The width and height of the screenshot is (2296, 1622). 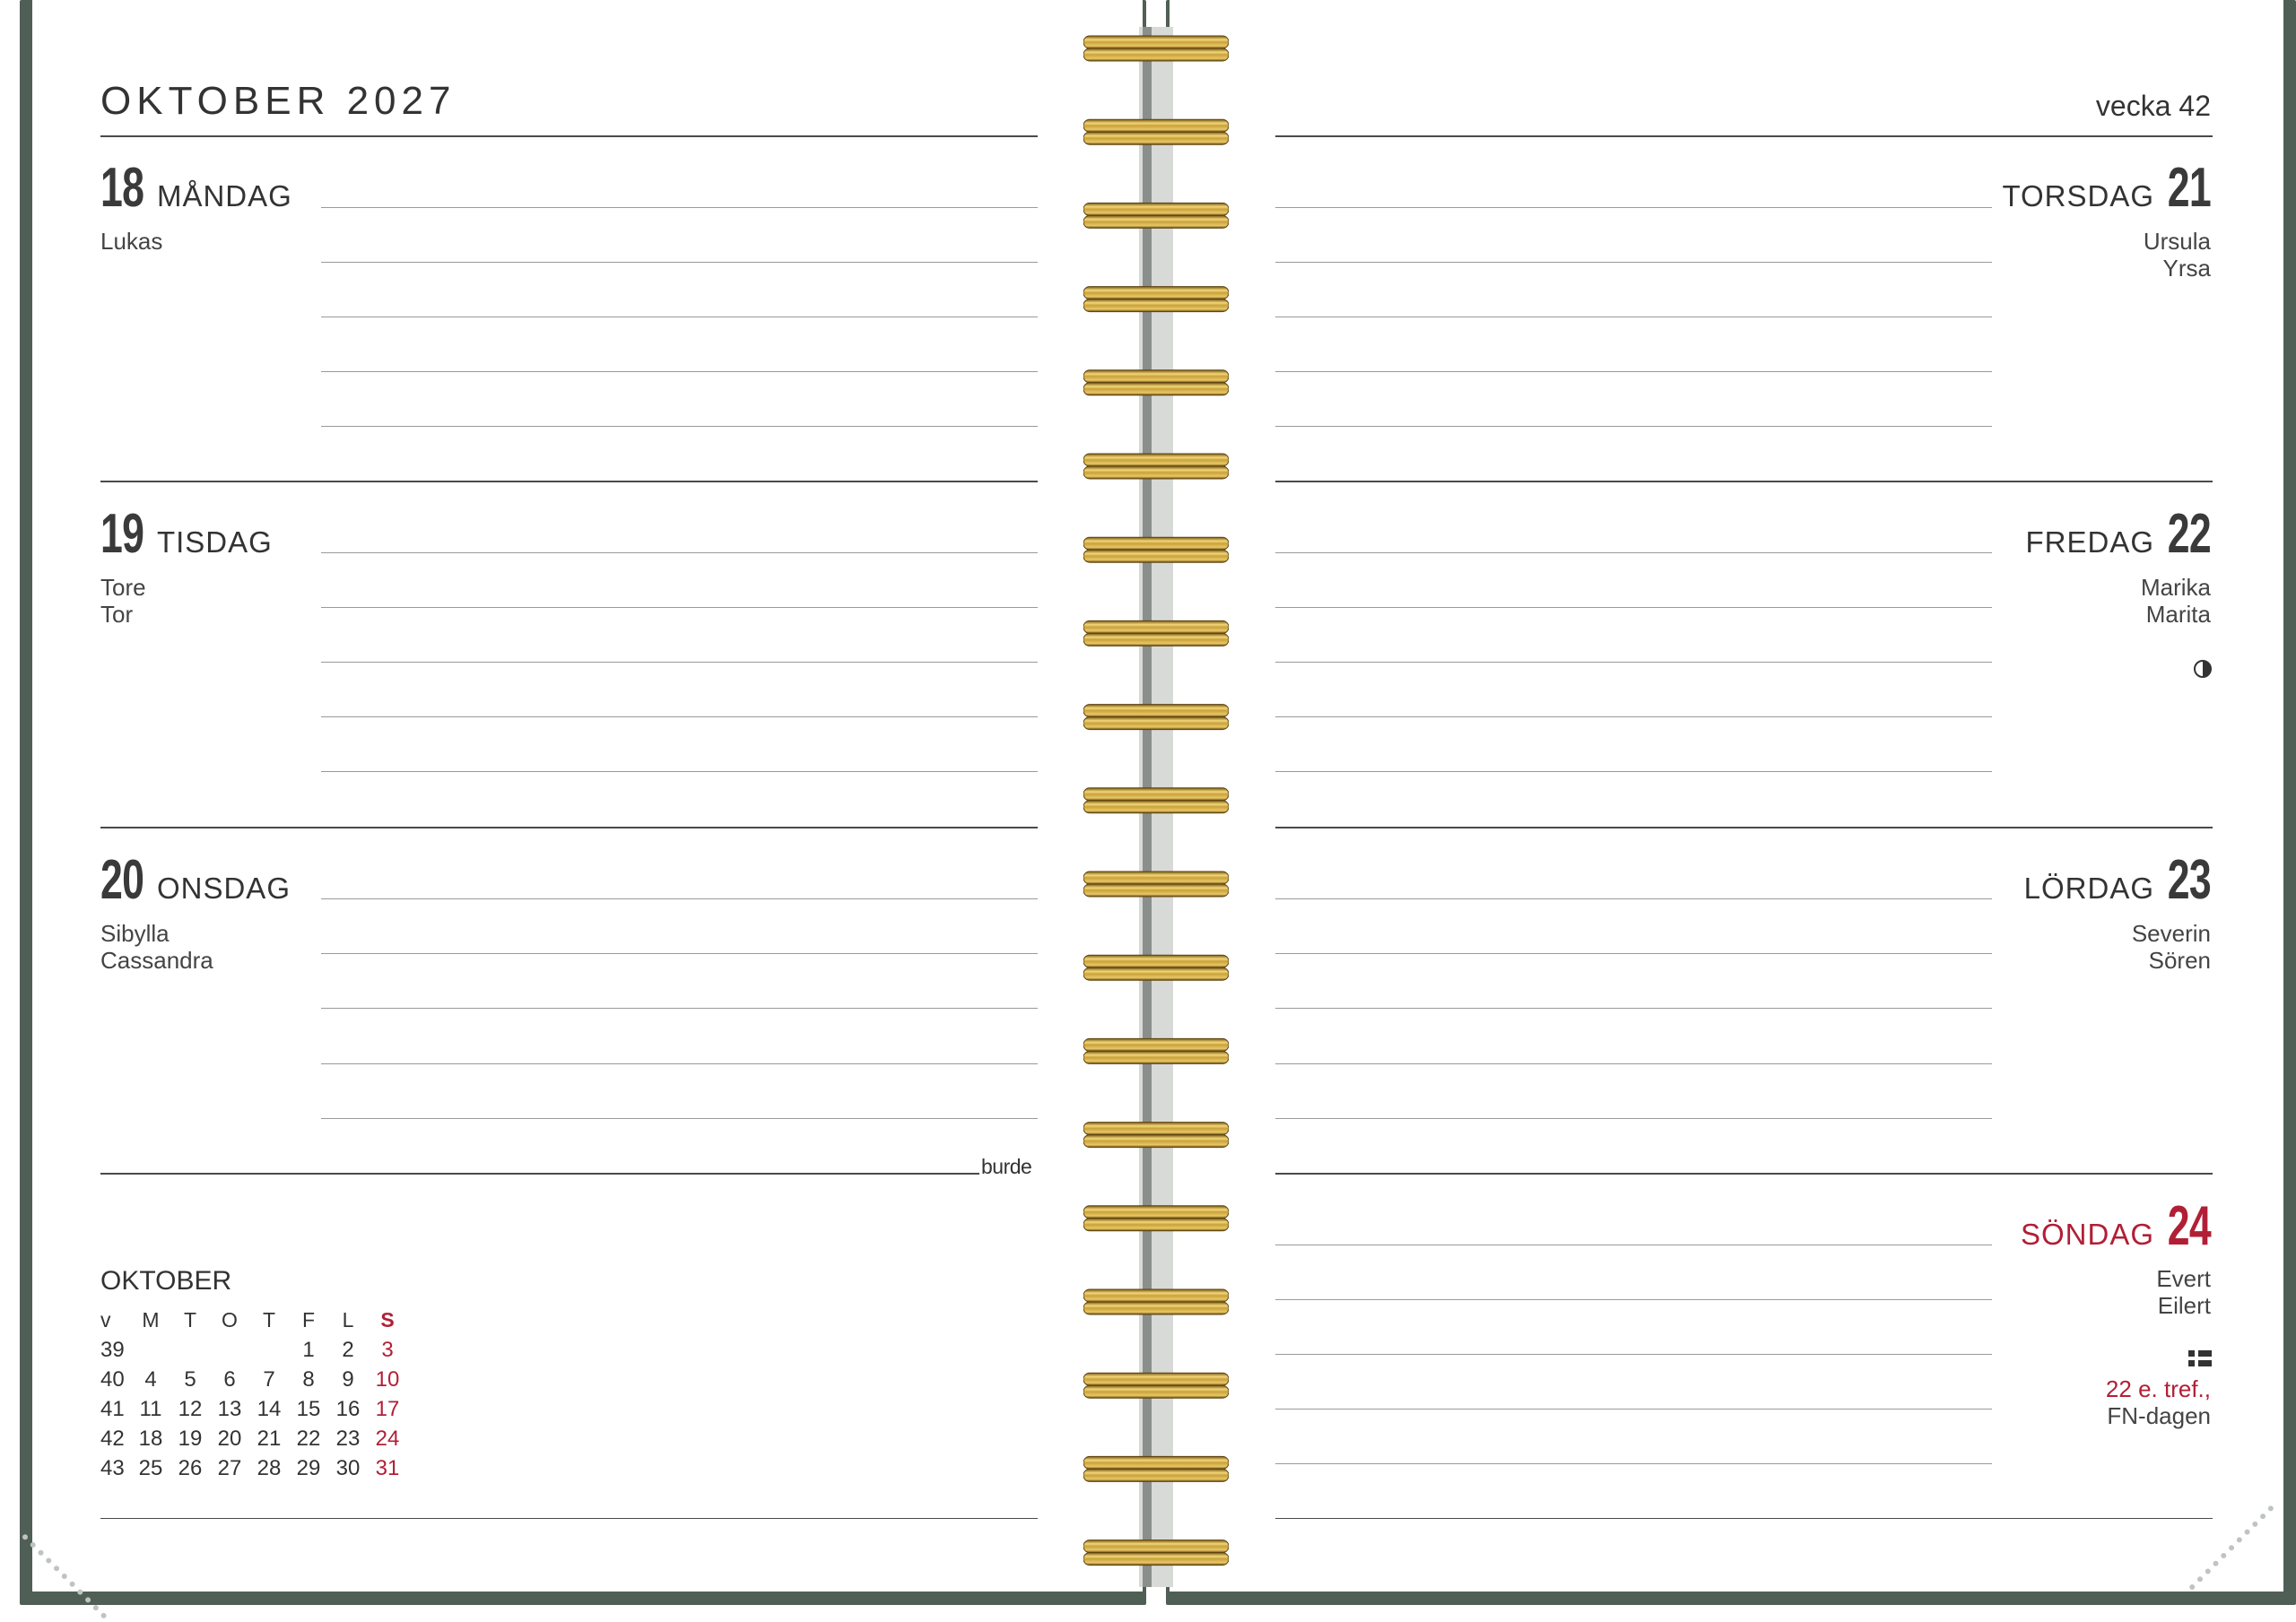 I want to click on date-cell: 8, so click(x=308, y=1379).